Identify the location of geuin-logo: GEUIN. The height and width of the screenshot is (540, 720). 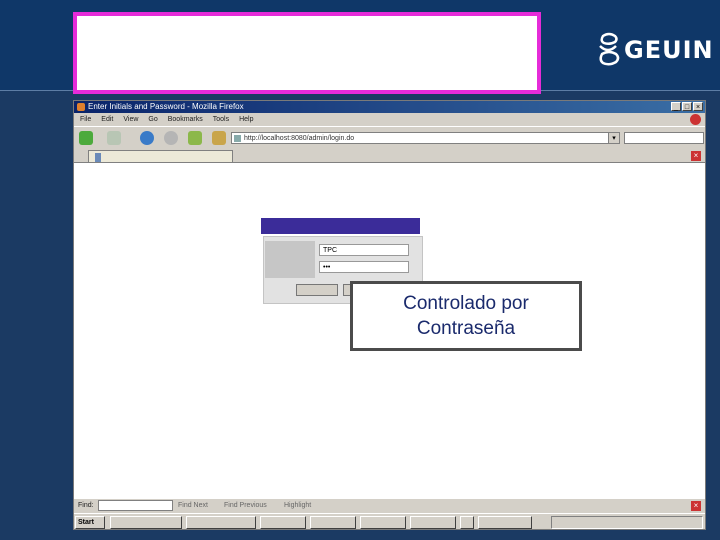
(655, 50).